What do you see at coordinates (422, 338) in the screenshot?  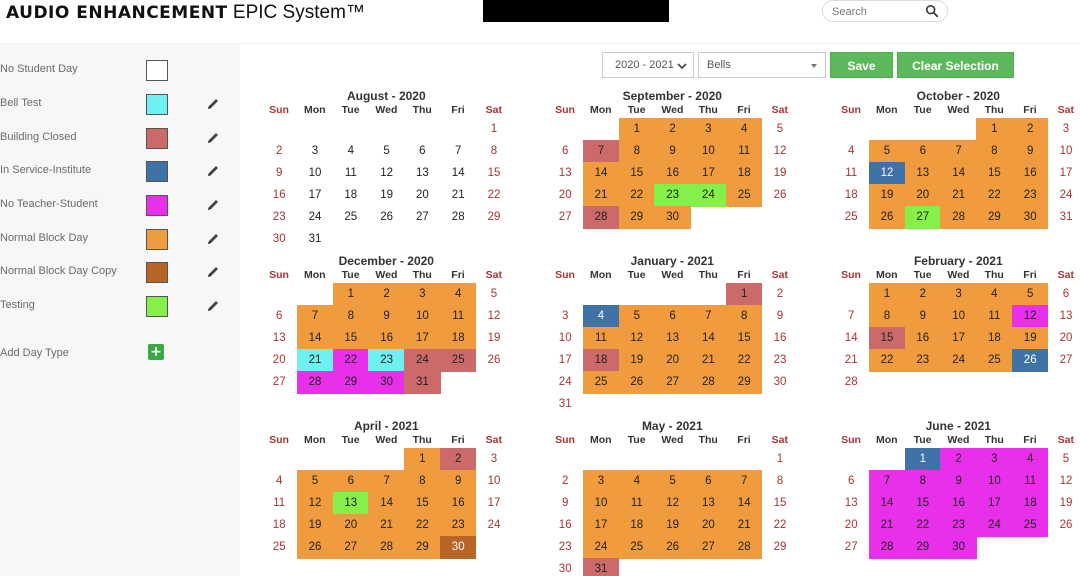 I see `calendar-day: 17` at bounding box center [422, 338].